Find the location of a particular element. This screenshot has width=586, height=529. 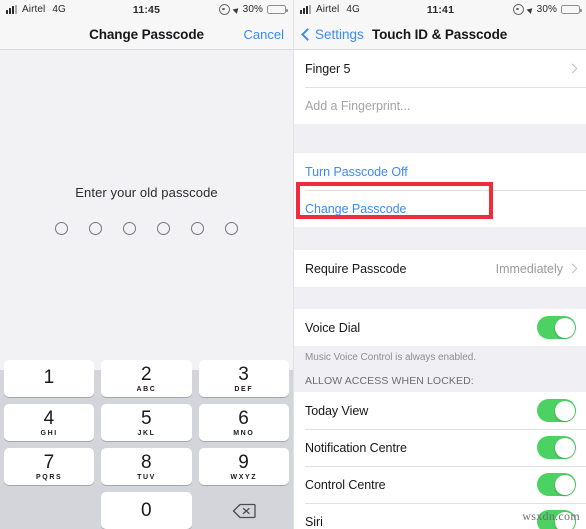

keypad-row: 4 GHI 5 JKL 6 MNO is located at coordinates (146, 422).